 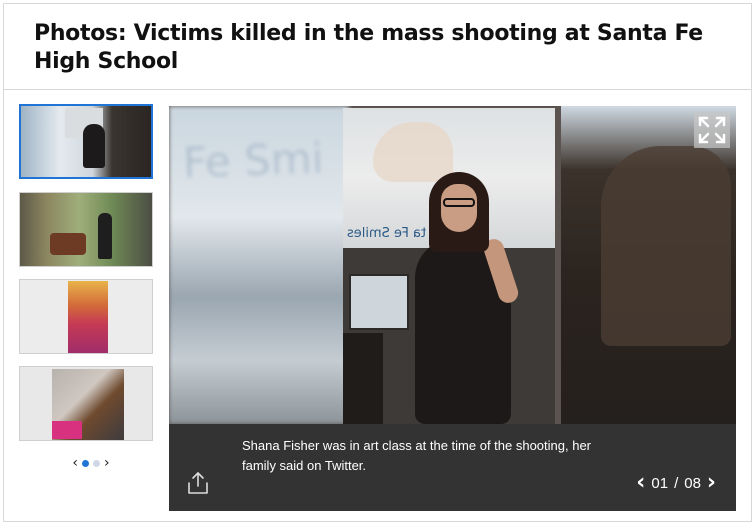 I want to click on thumbnail-pagination: ‹ ›, so click(x=91, y=463).